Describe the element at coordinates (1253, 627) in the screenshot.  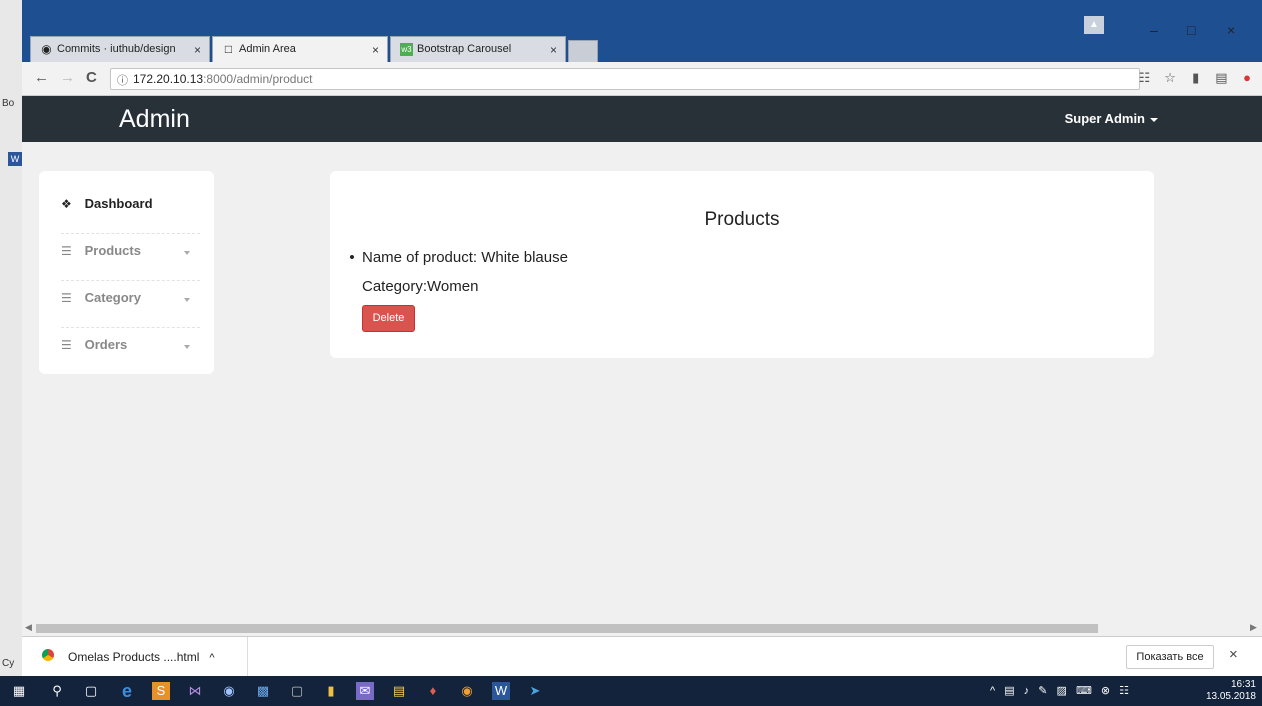
I see `scroll-right-icon: ▶` at that location.